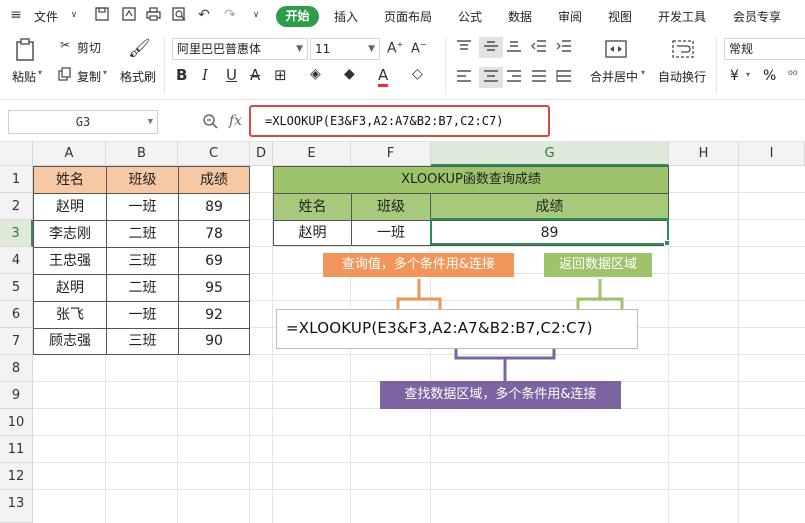  What do you see at coordinates (683, 50) in the screenshot?
I see `wrap-text-icon` at bounding box center [683, 50].